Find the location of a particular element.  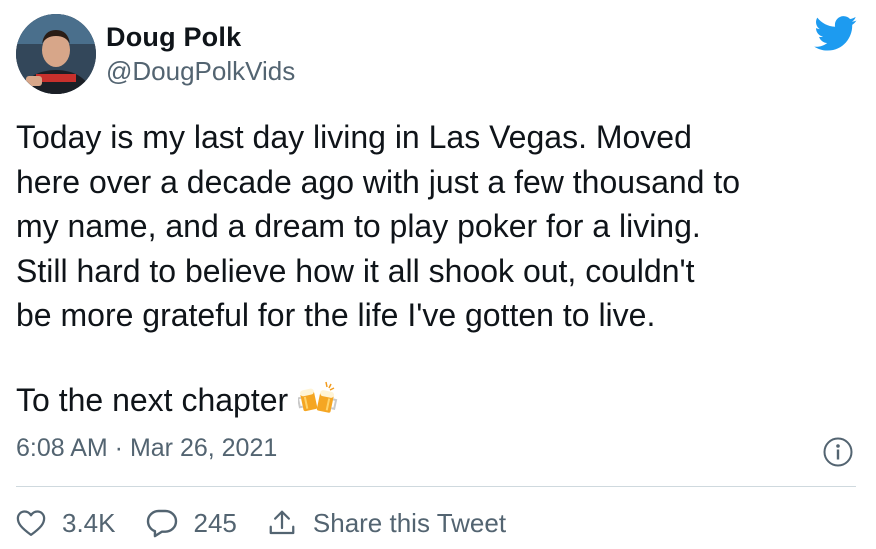

share-icon is located at coordinates (282, 522).